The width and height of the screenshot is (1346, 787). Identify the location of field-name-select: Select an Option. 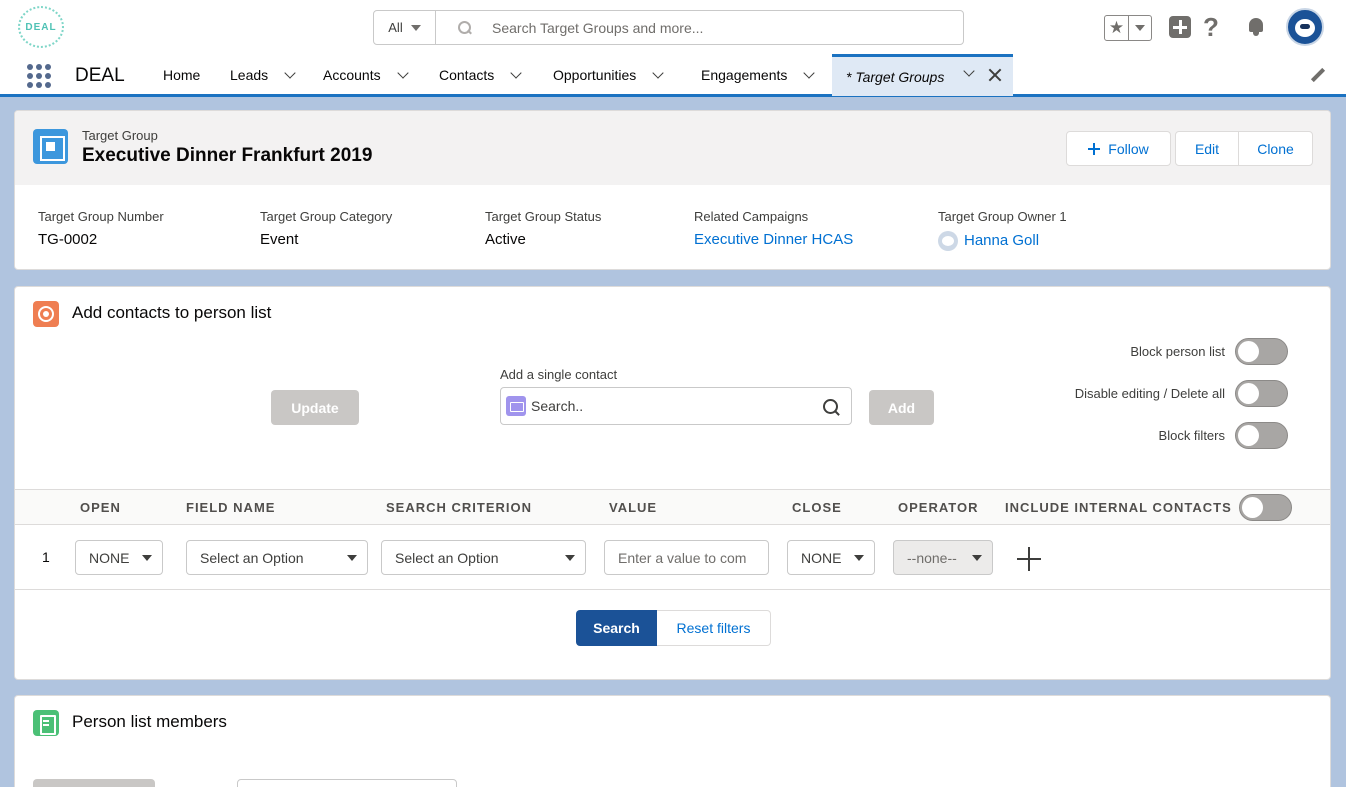
(277, 557).